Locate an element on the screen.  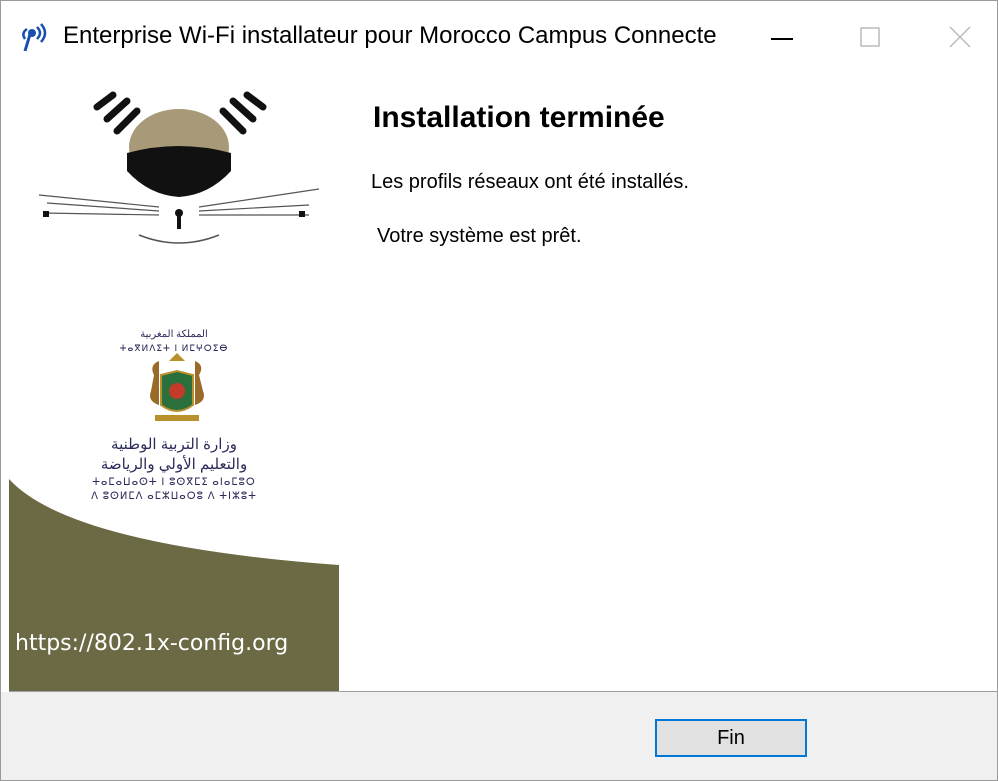
maximize-button is located at coordinates (871, 38).